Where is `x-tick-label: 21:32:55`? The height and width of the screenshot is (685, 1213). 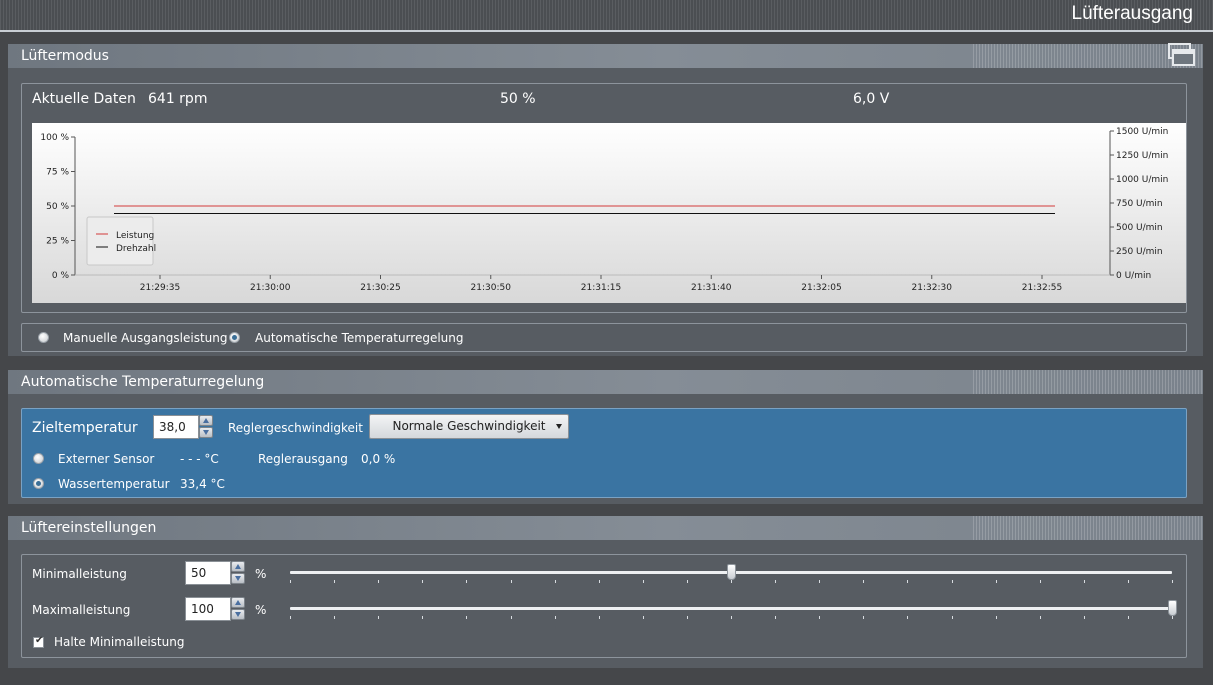
x-tick-label: 21:32:55 is located at coordinates (1042, 288).